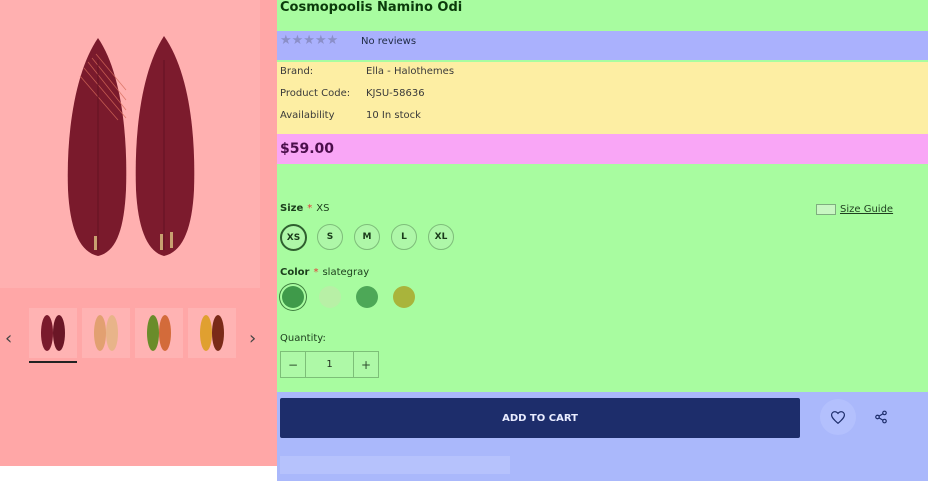 The width and height of the screenshot is (928, 481). What do you see at coordinates (602, 149) in the screenshot?
I see `price-band` at bounding box center [602, 149].